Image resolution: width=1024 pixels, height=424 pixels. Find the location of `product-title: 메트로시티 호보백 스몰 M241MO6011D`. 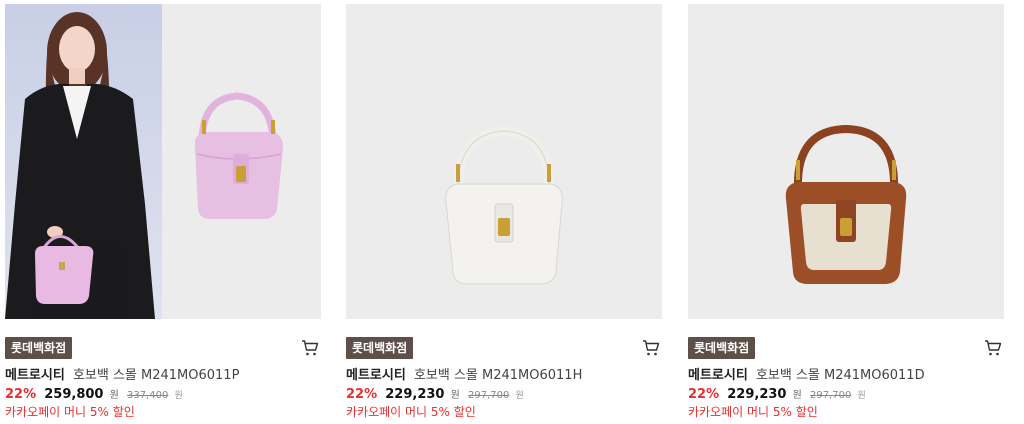

product-title: 메트로시티 호보백 스몰 M241MO6011D is located at coordinates (846, 376).